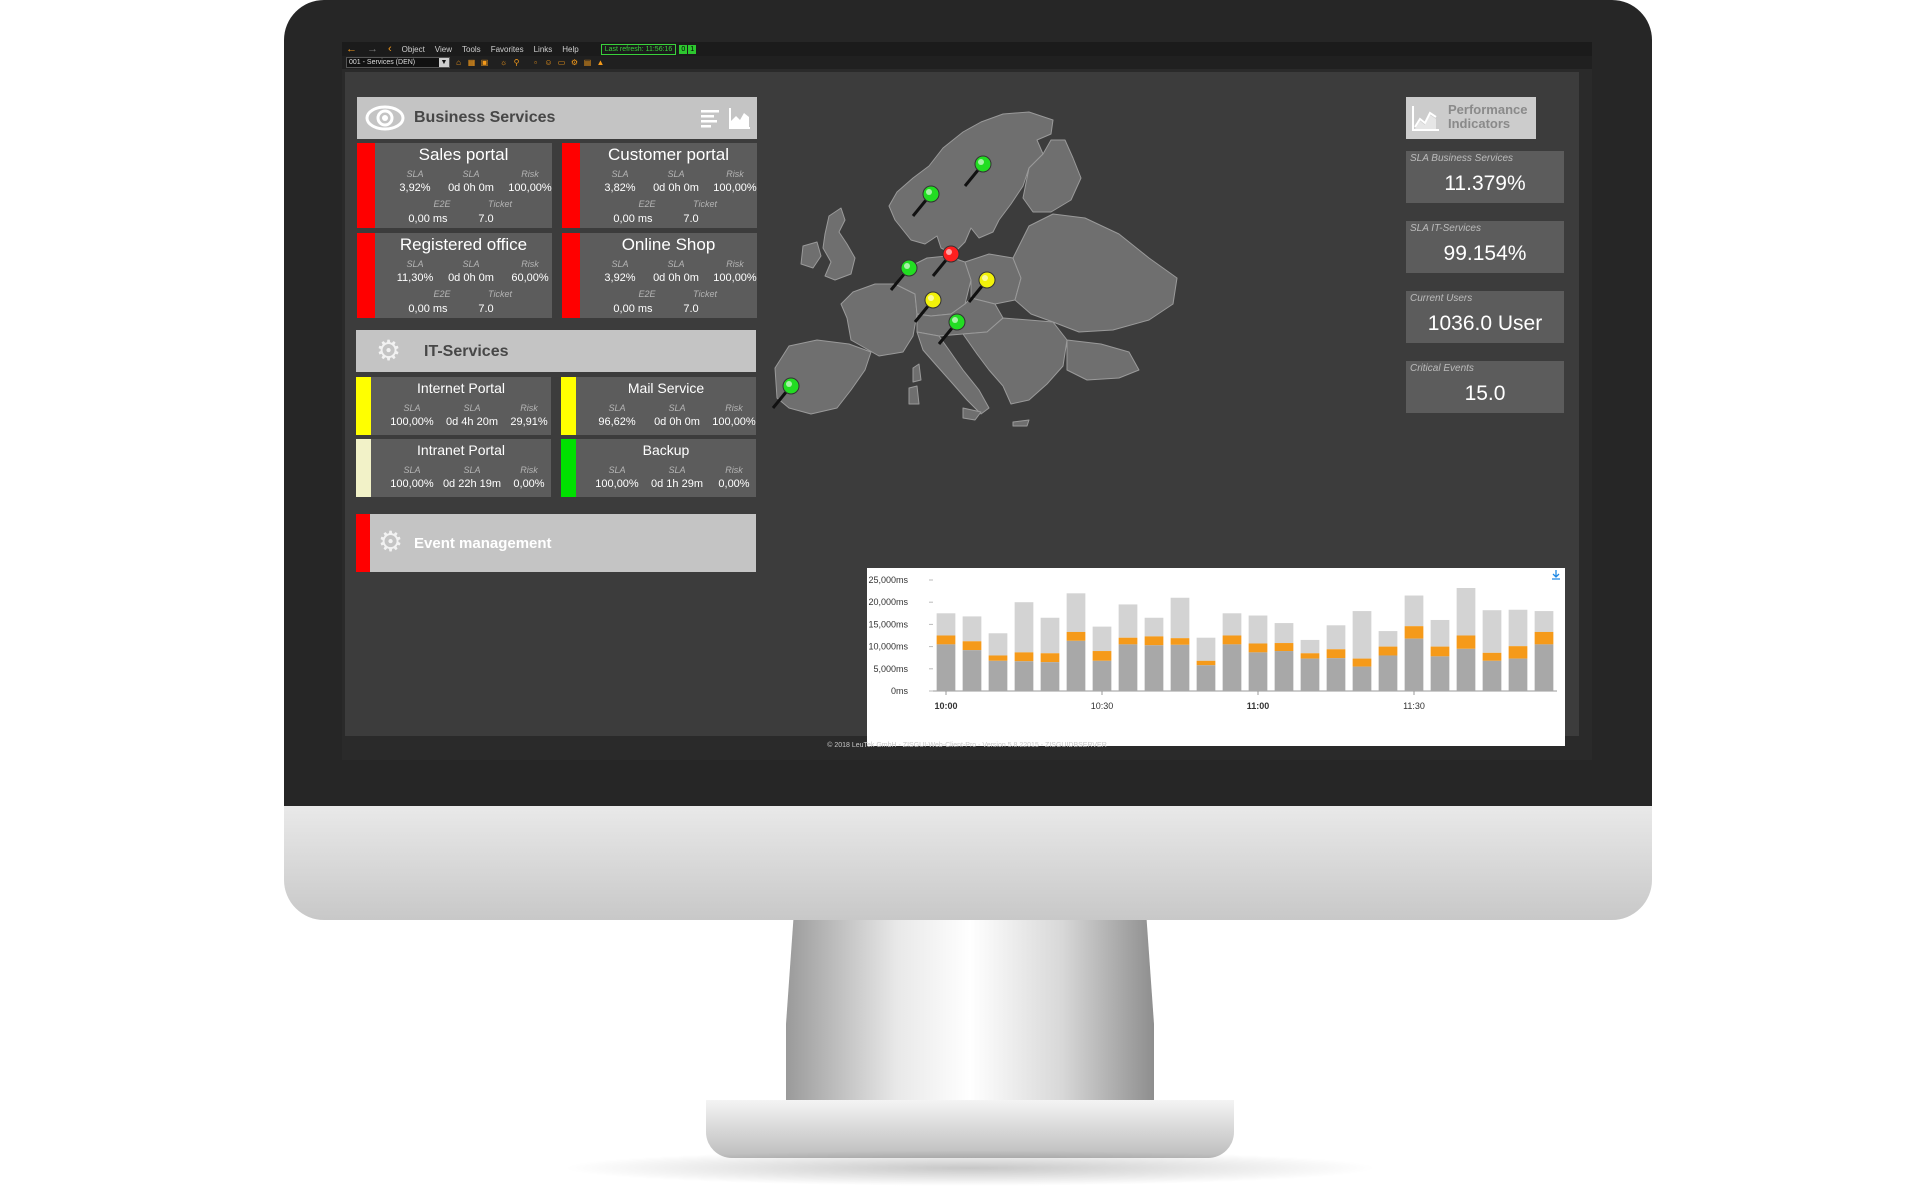 The image size is (1920, 1200). What do you see at coordinates (1485, 317) in the screenshot?
I see `kpi-current-users: Current Users 1036.0 User` at bounding box center [1485, 317].